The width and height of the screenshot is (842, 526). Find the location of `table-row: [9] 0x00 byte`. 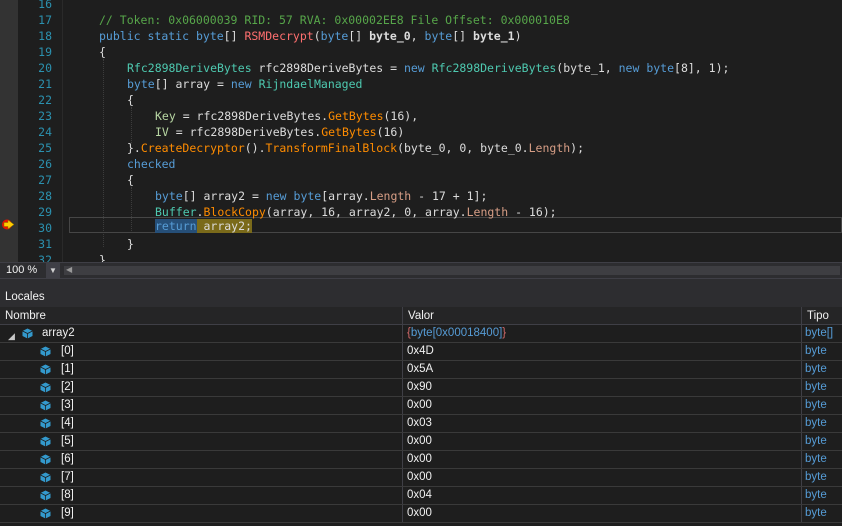

table-row: [9] 0x00 byte is located at coordinates (421, 514).